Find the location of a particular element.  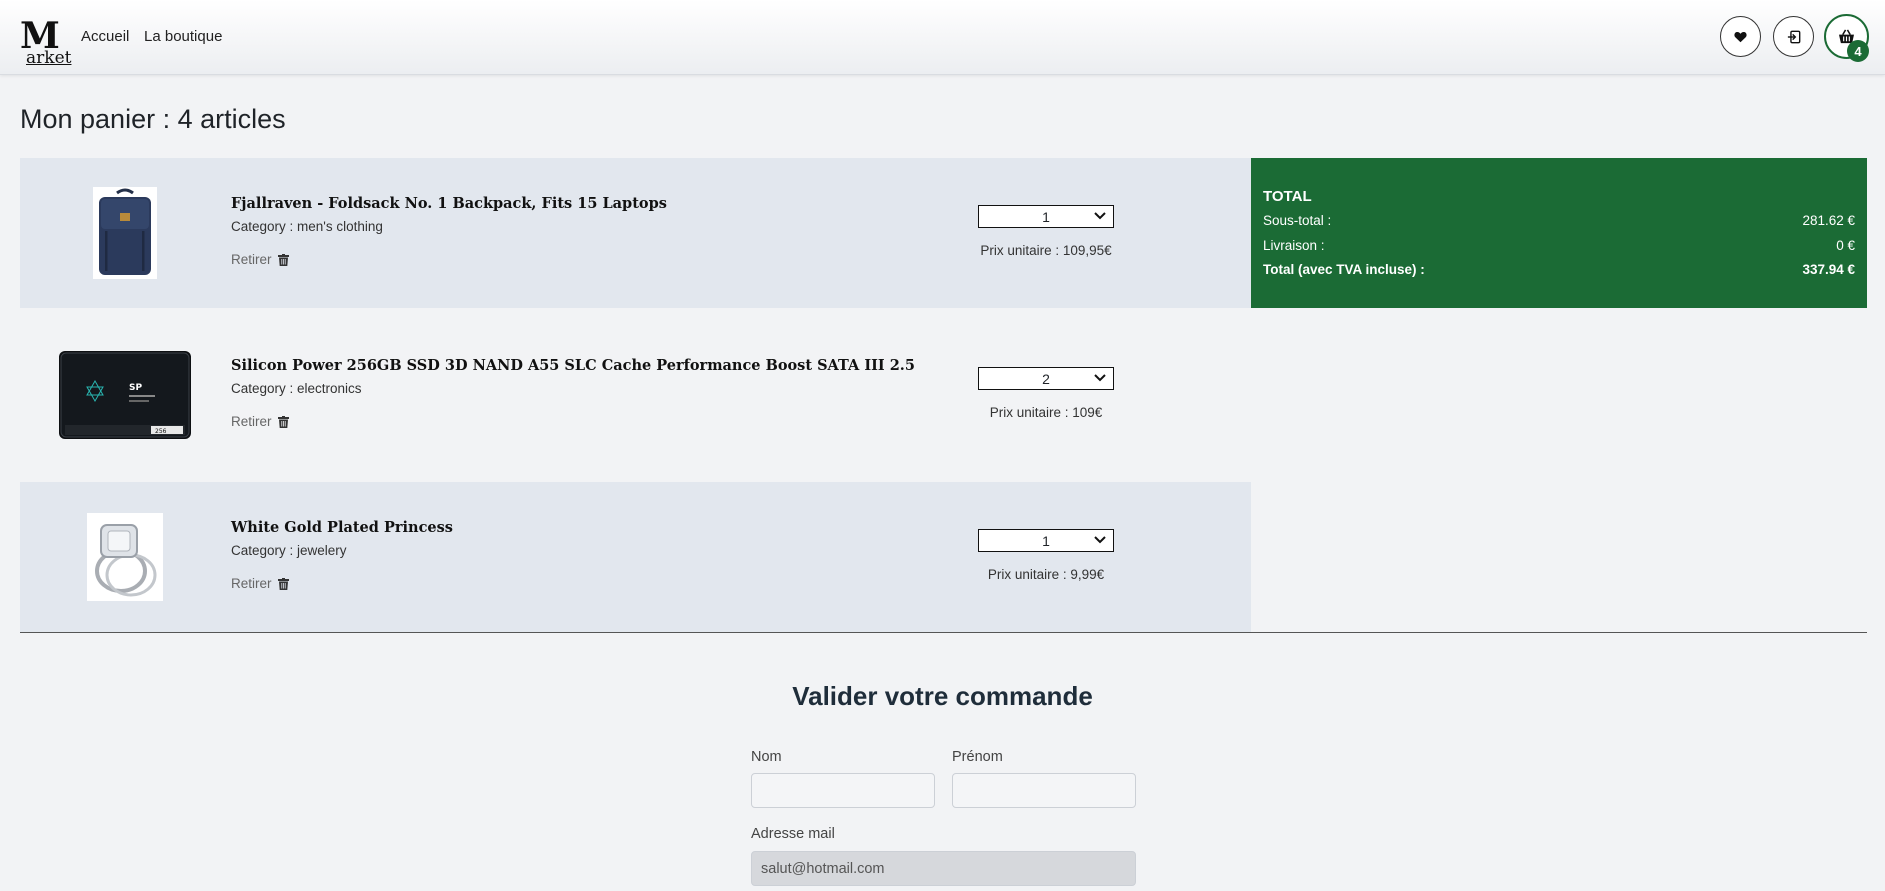

product-category: Category : men's clothing is located at coordinates (307, 226).